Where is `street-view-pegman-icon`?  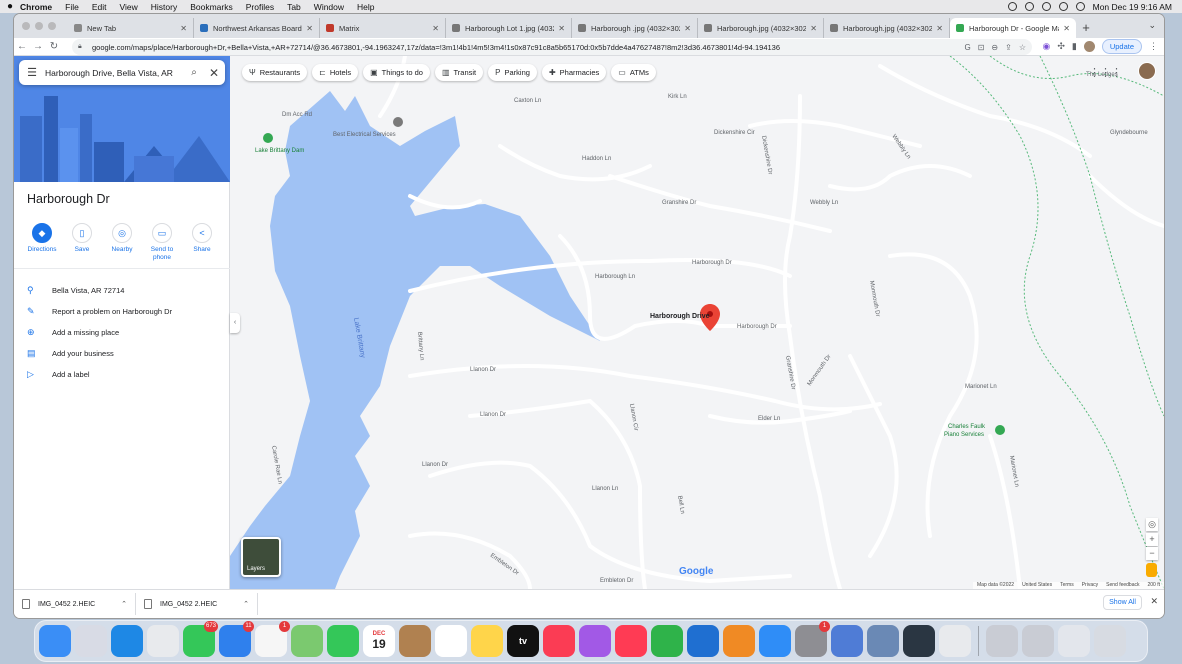
street-view-pegman-icon is located at coordinates (1151, 570).